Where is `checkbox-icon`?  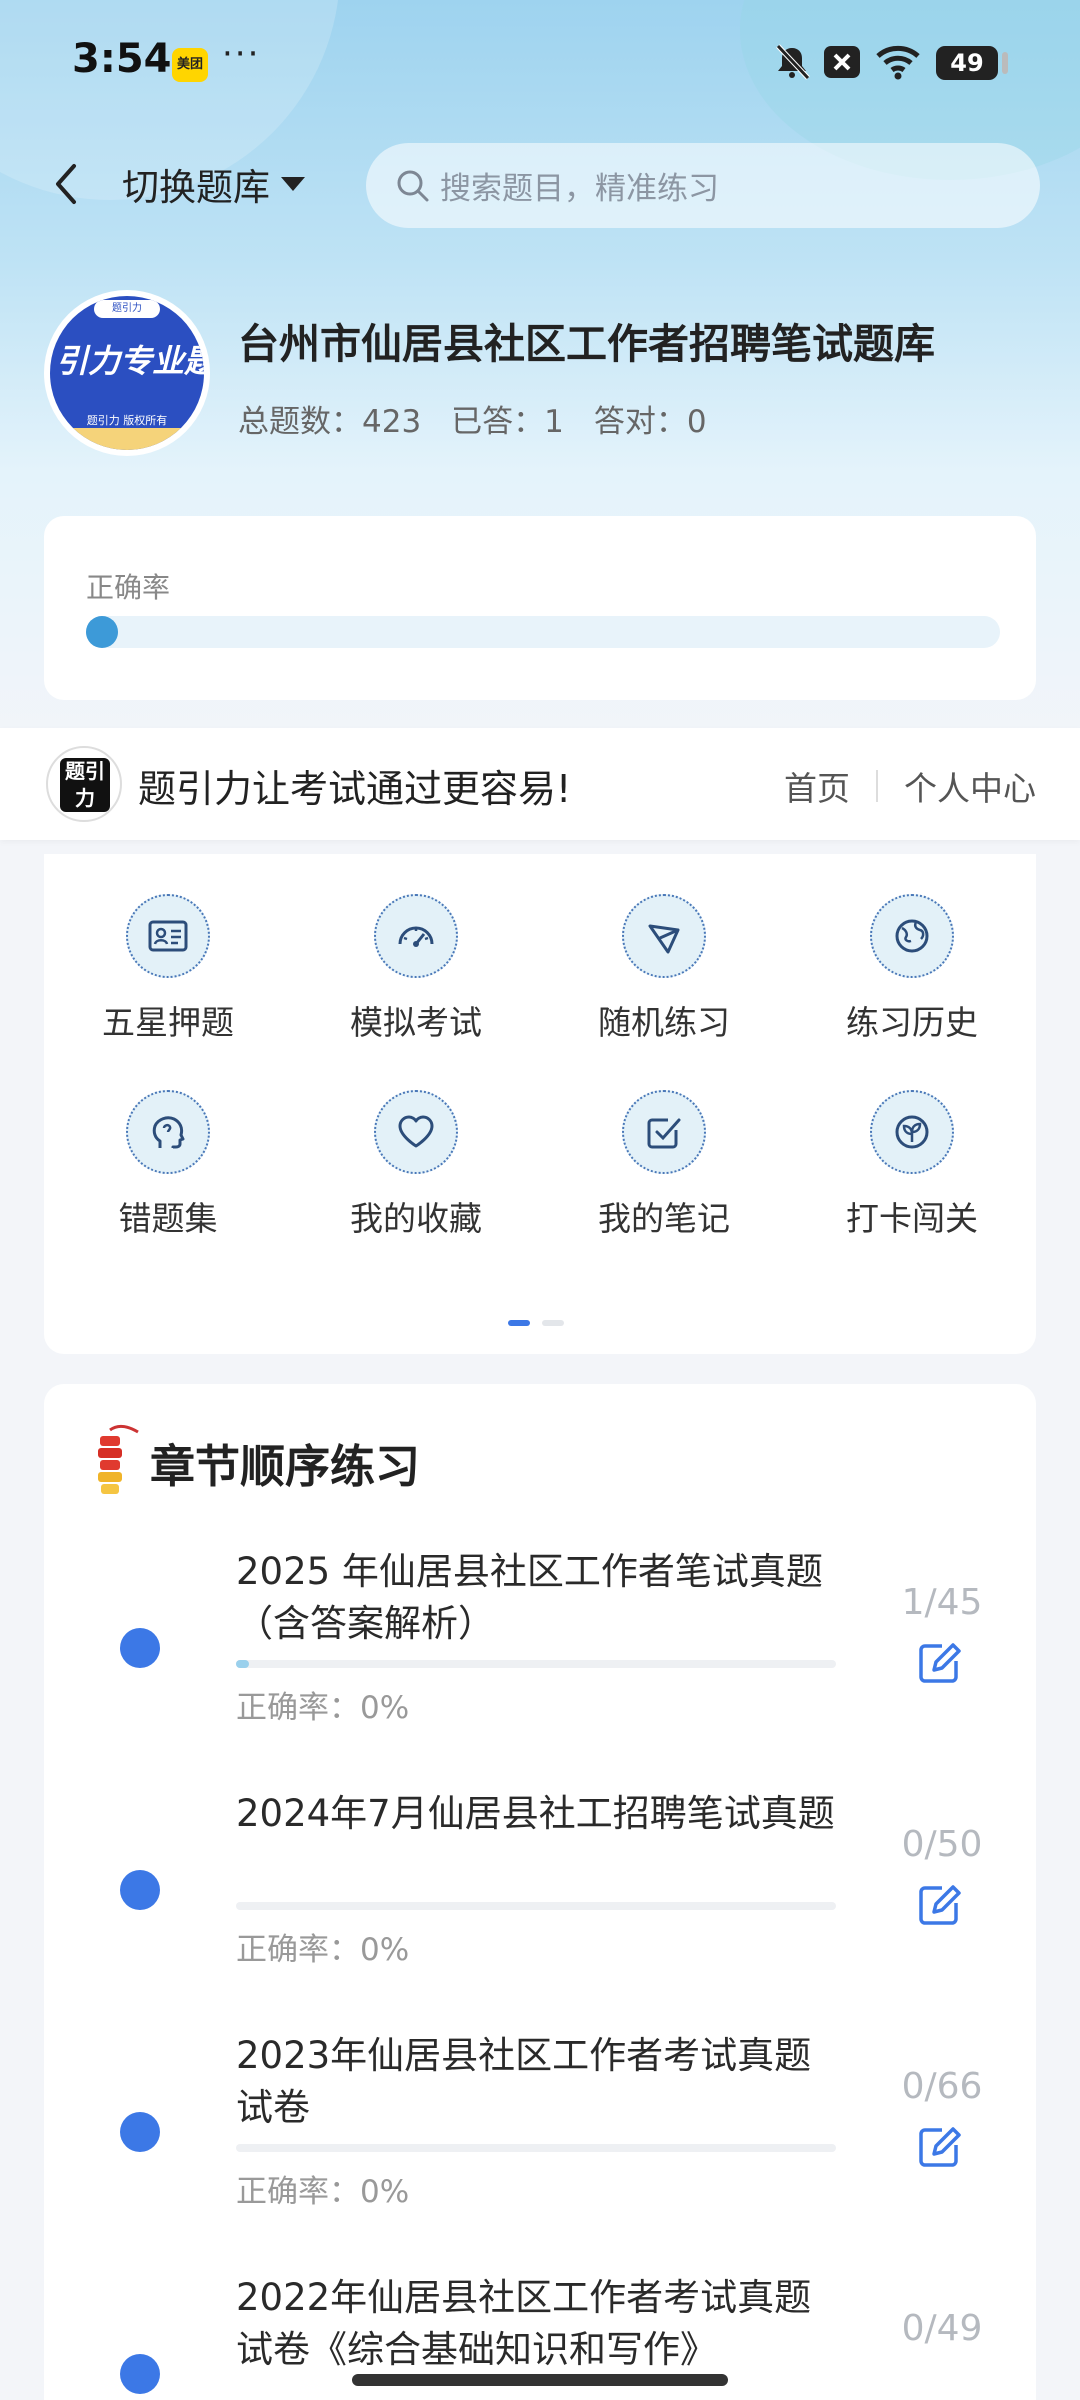
checkbox-icon is located at coordinates (664, 1133).